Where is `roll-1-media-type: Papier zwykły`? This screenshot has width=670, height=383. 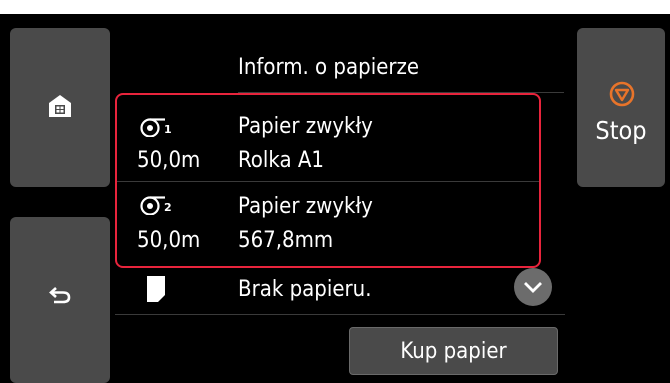
roll-1-media-type: Papier zwykły is located at coordinates (305, 126).